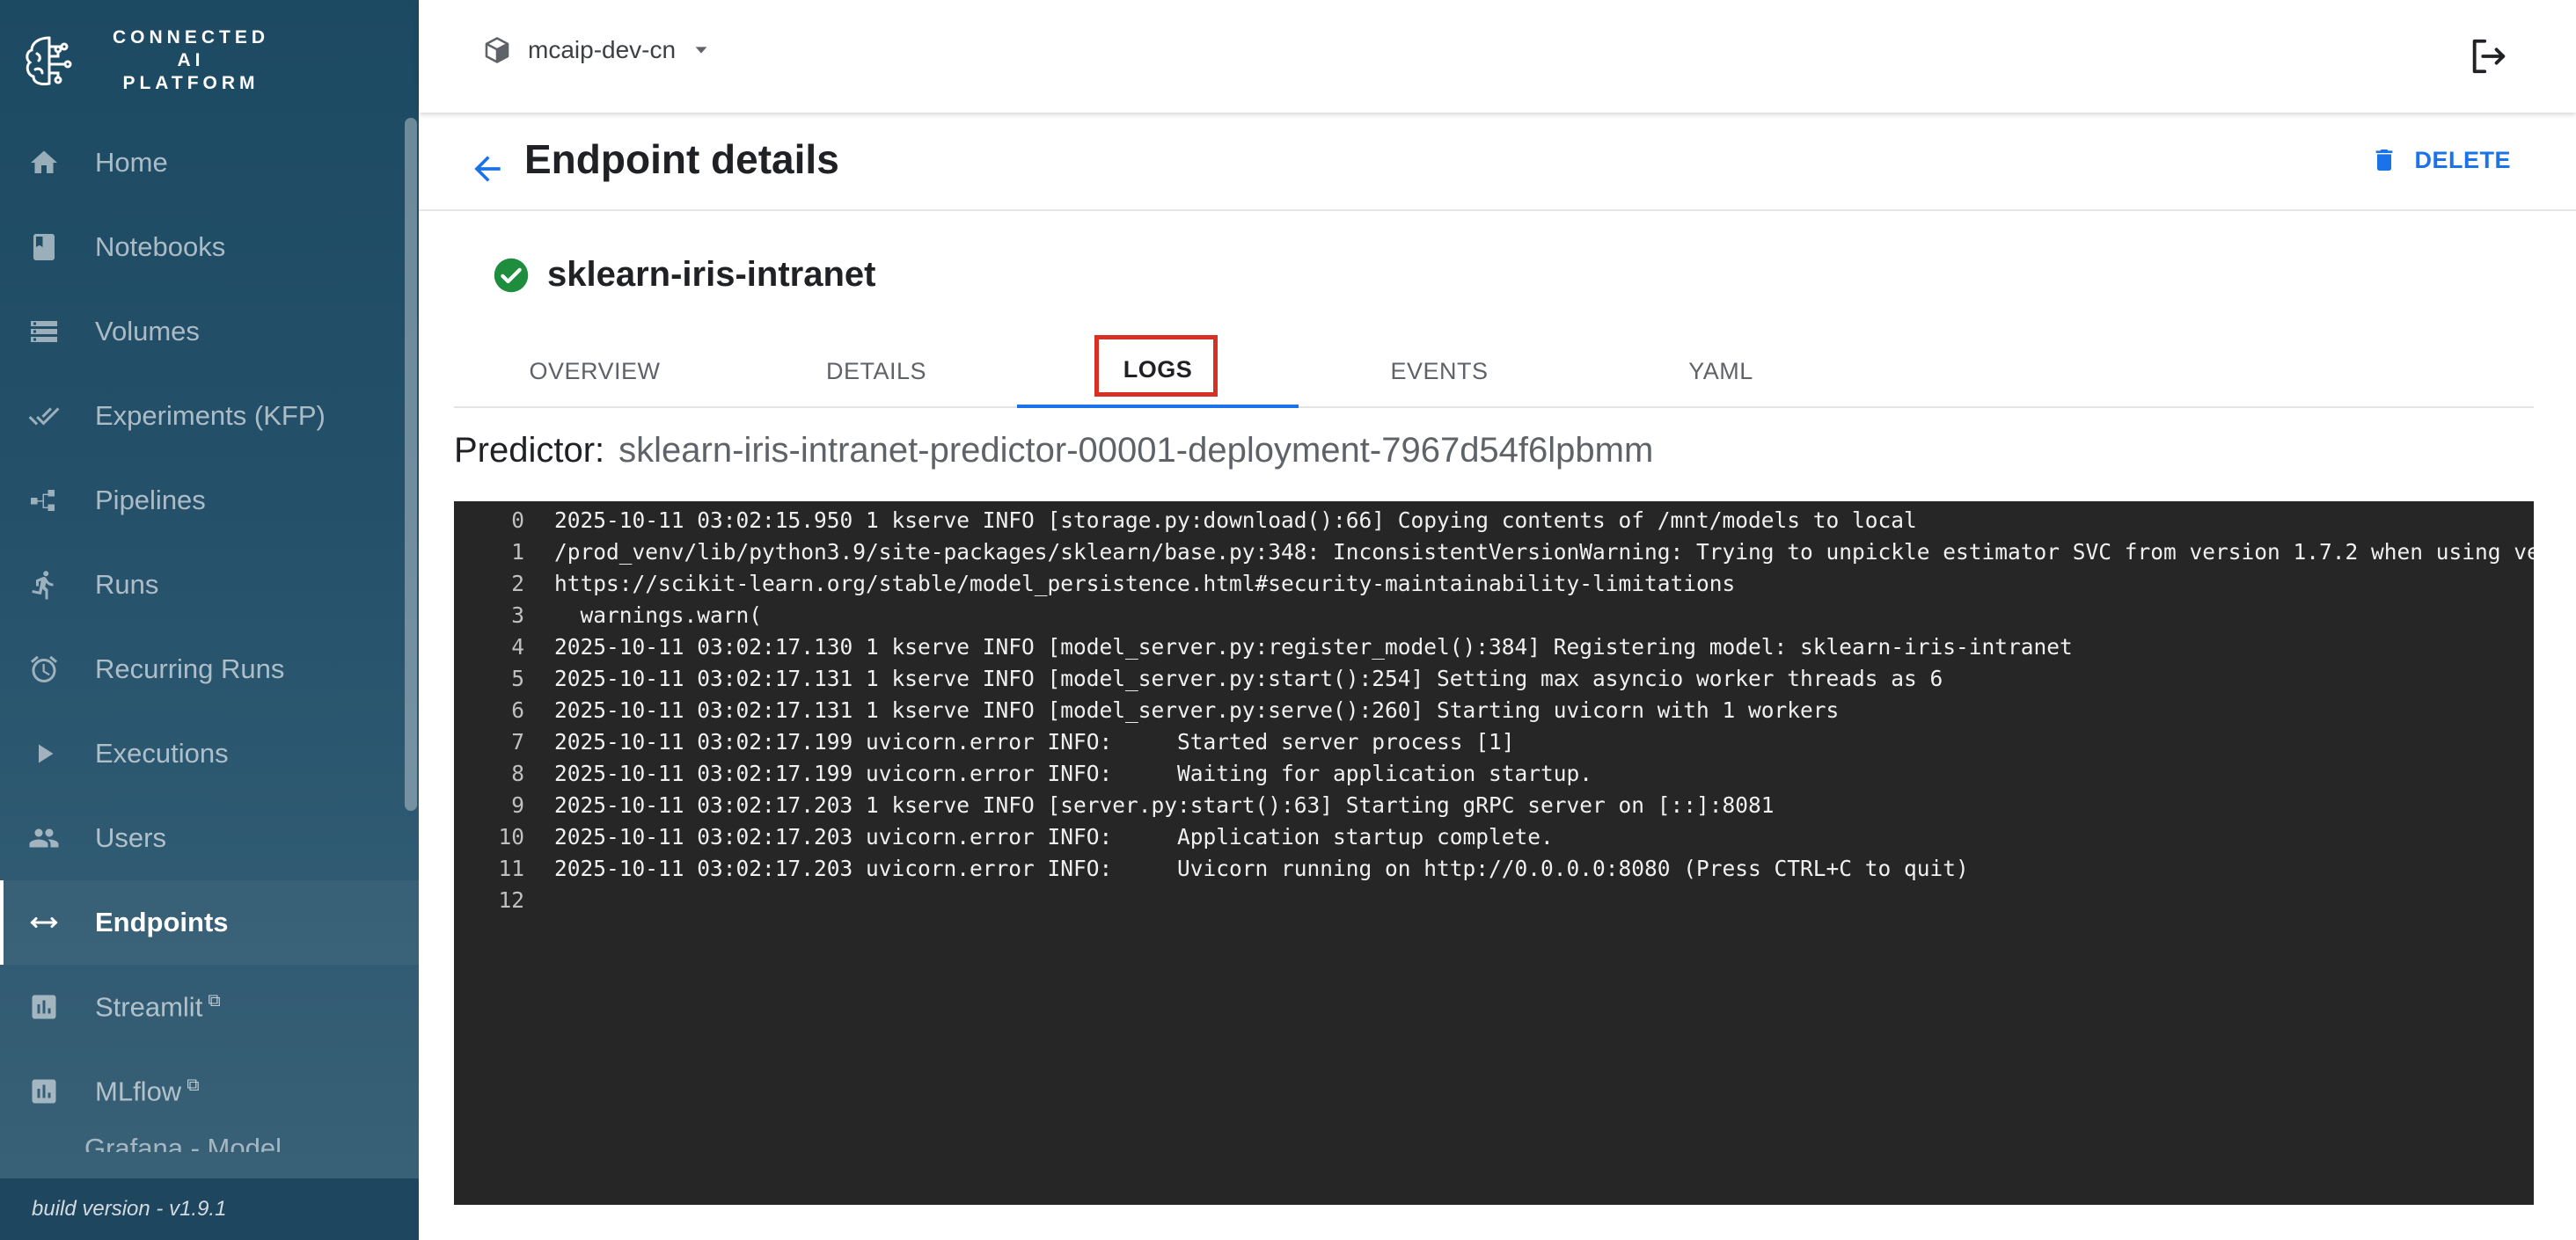 The height and width of the screenshot is (1240, 2576). I want to click on tab-label: OVERVIEW, so click(595, 371).